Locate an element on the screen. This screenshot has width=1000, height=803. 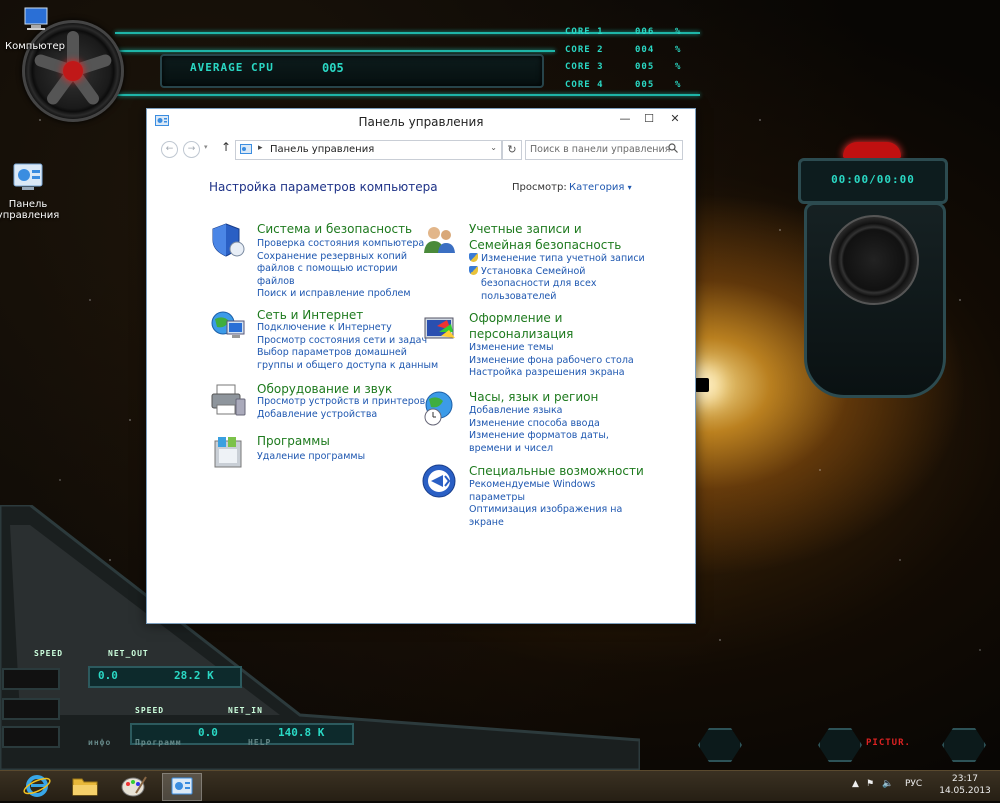
category-title: Программы is located at coordinates (293, 441).